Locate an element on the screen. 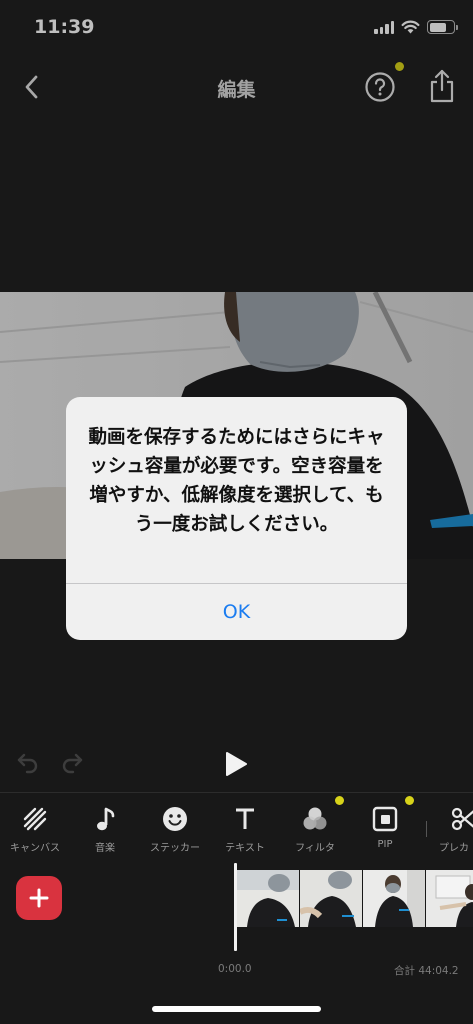 The height and width of the screenshot is (1024, 473). canvas-icon is located at coordinates (35, 819).